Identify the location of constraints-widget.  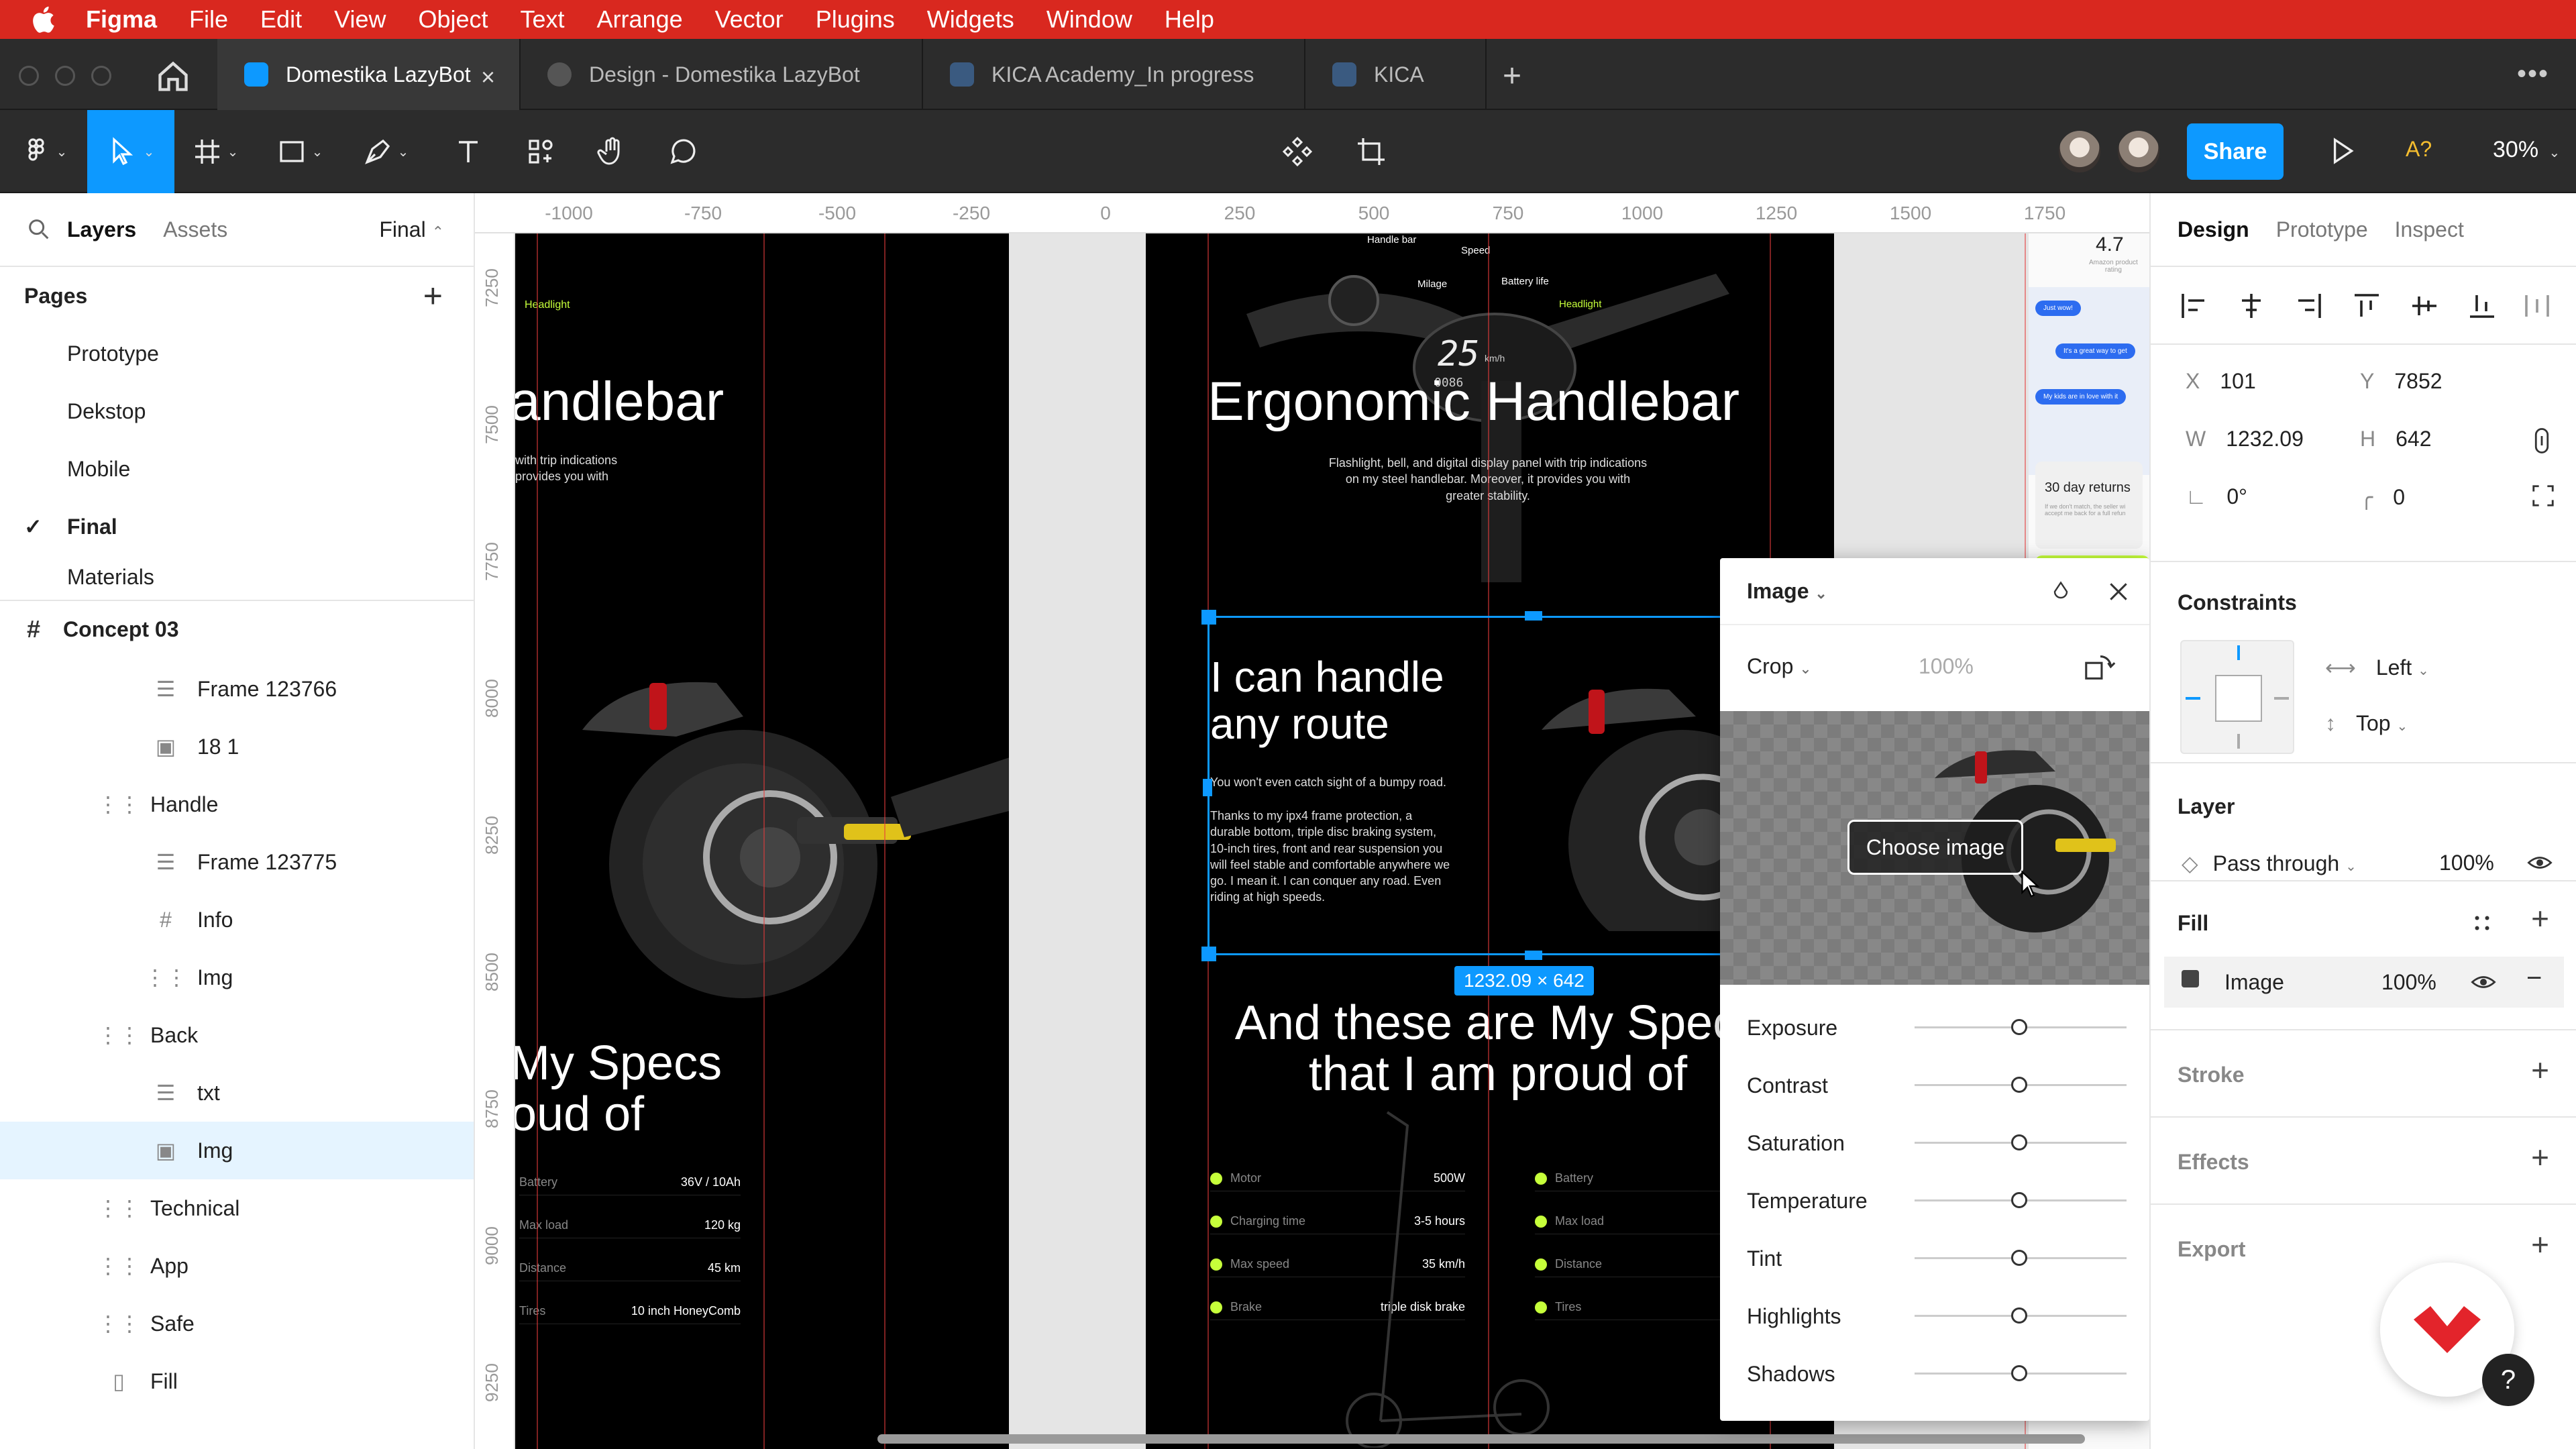
(2237, 697).